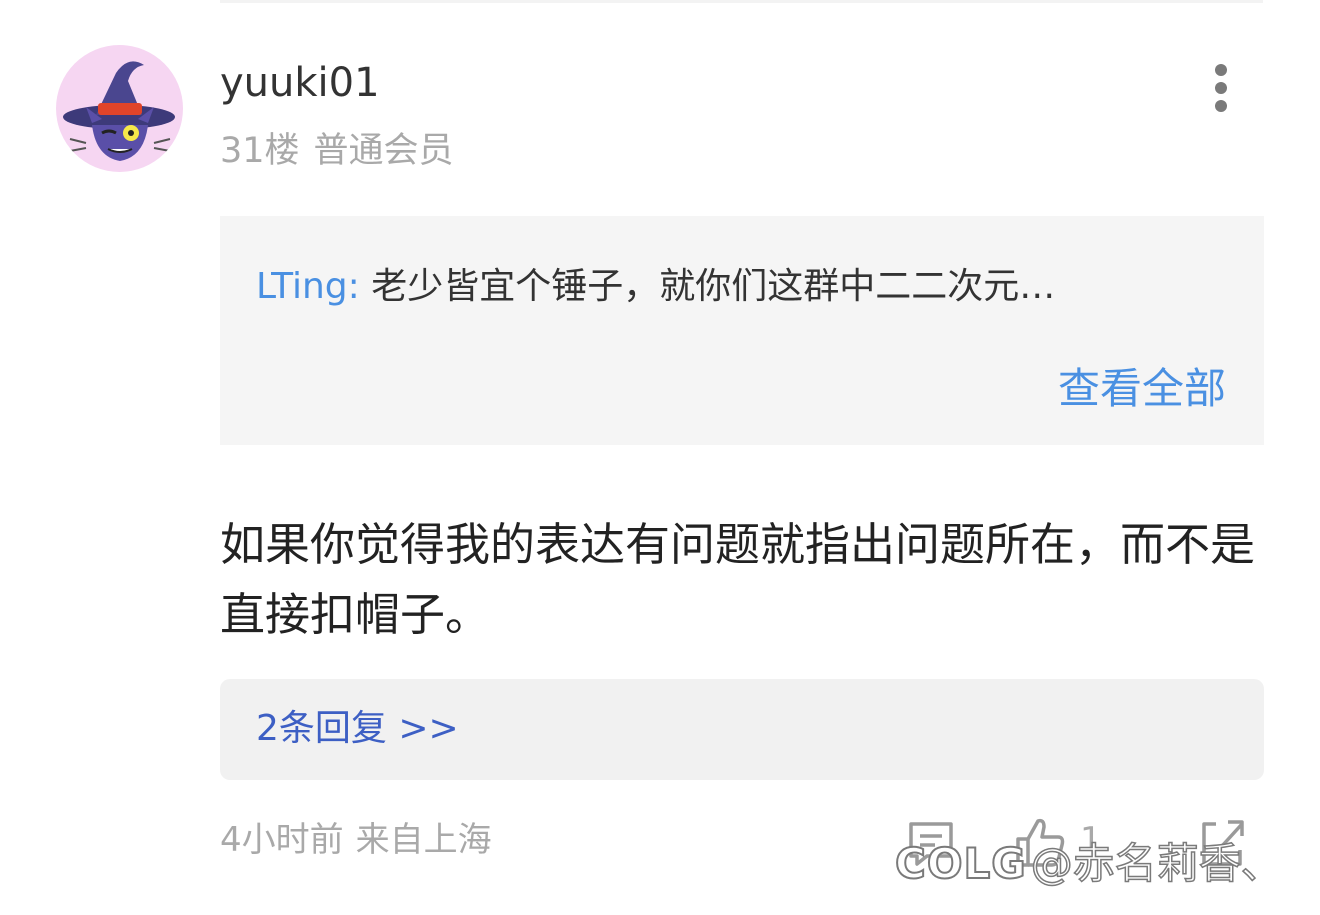  I want to click on top-divider, so click(741, 1).